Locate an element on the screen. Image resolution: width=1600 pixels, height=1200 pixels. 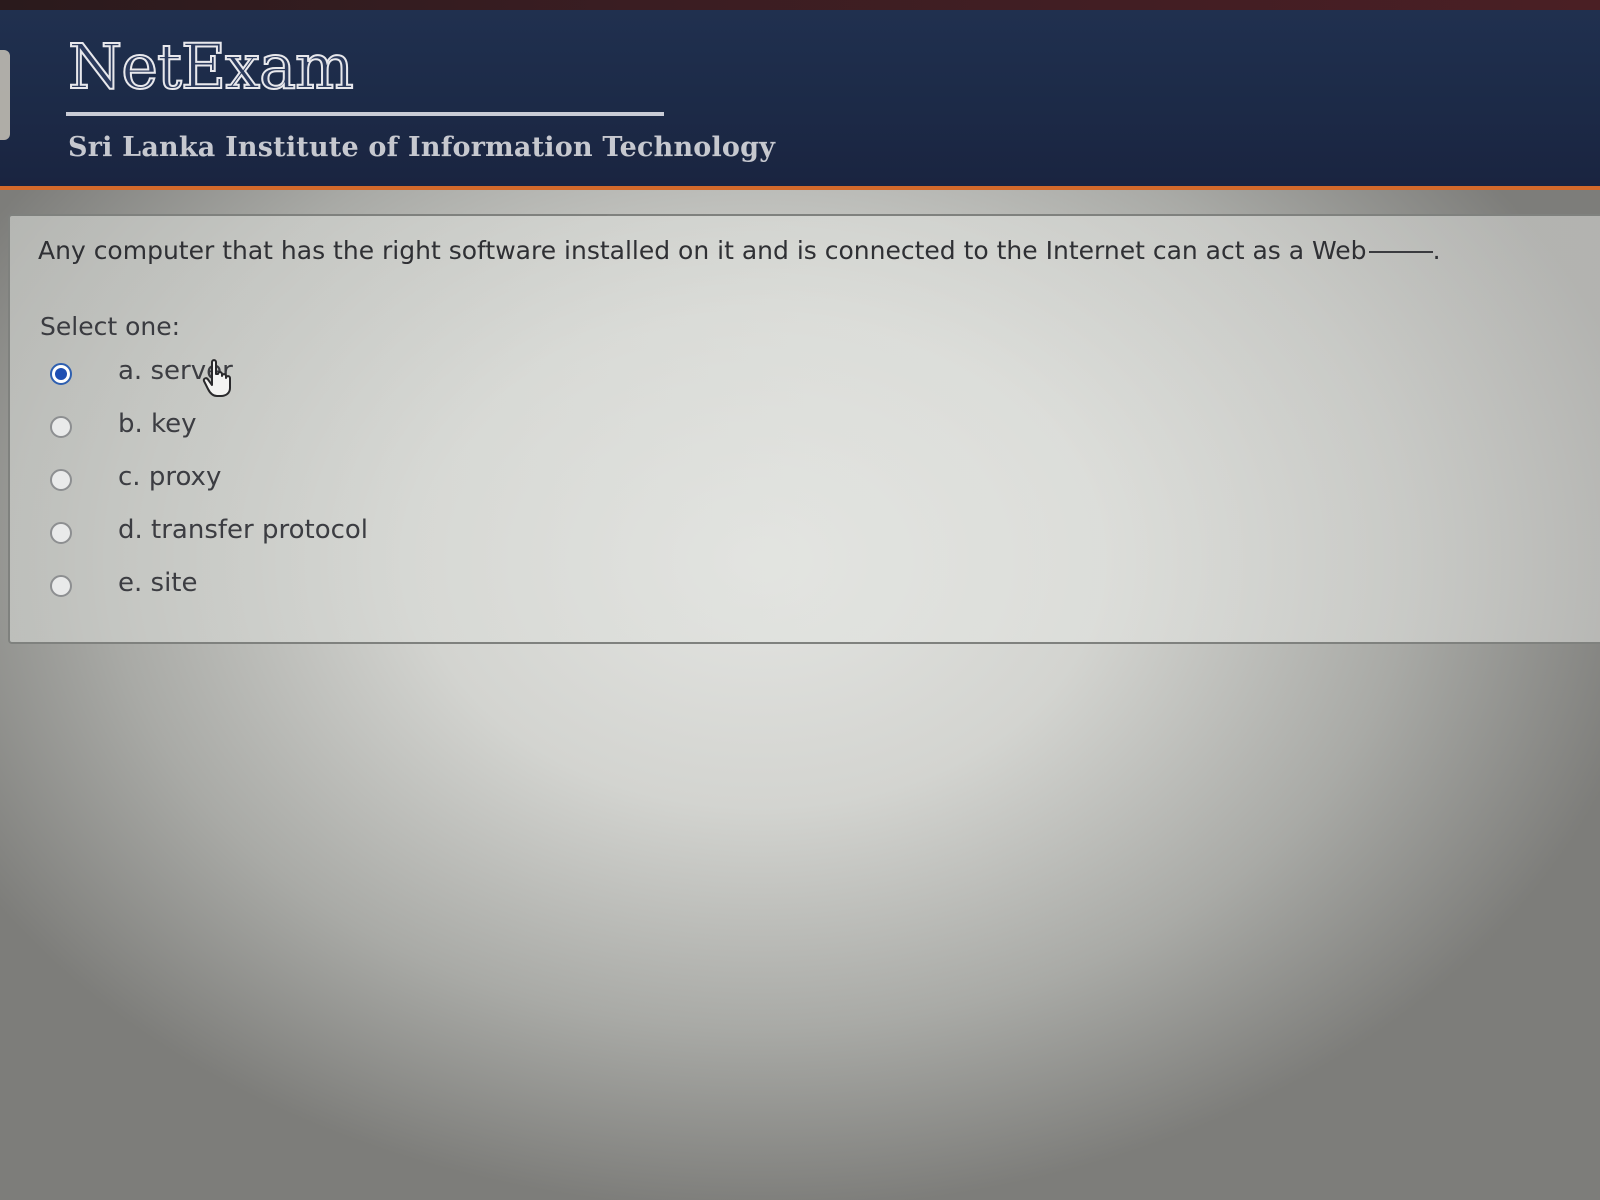
option-c: c. proxy is located at coordinates (310, 482).